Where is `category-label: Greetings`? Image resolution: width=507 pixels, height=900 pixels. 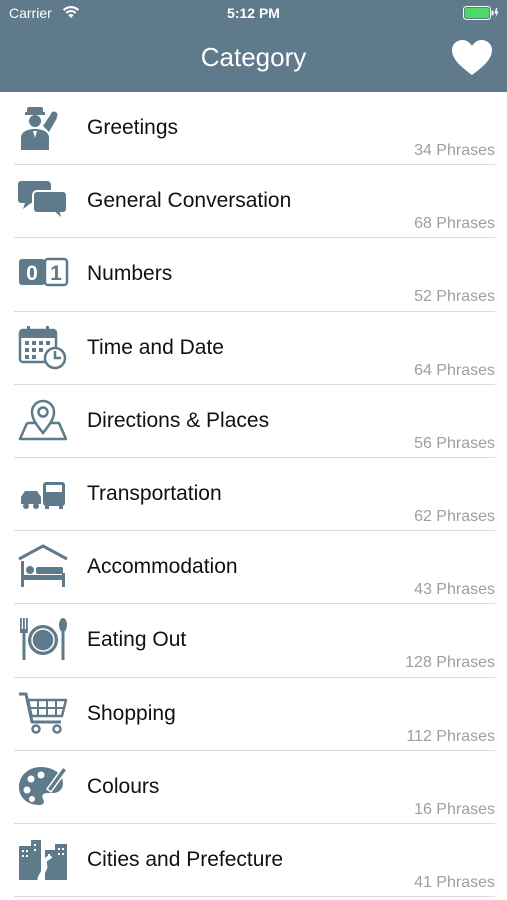 category-label: Greetings is located at coordinates (133, 127).